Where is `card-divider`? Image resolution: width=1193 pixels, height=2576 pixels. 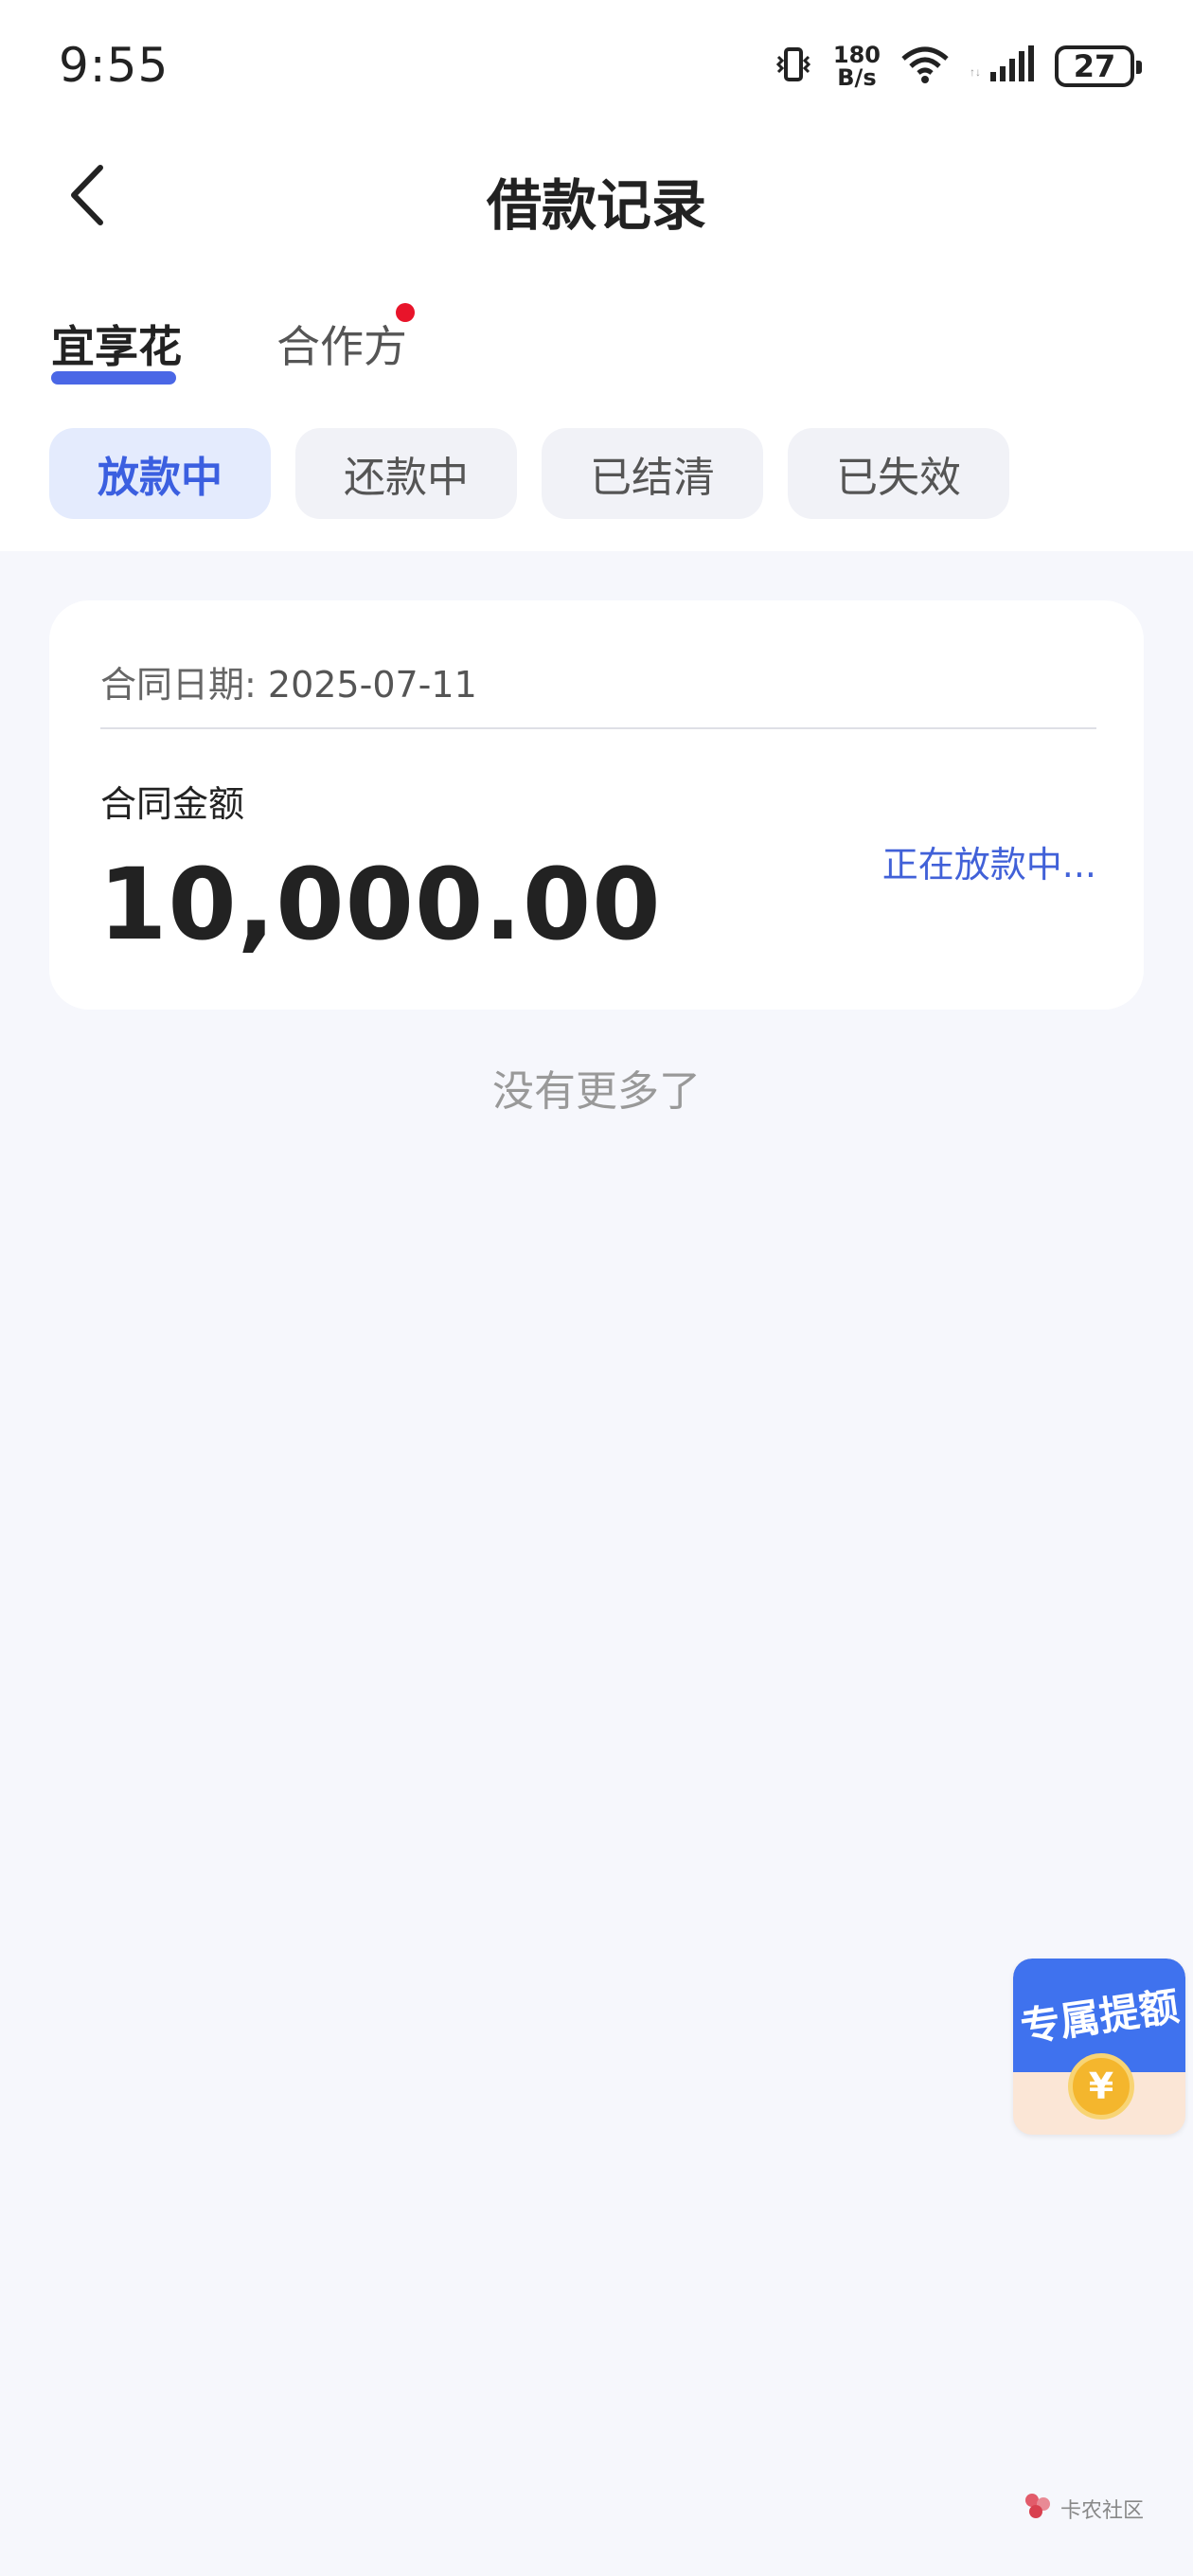
card-divider is located at coordinates (598, 728).